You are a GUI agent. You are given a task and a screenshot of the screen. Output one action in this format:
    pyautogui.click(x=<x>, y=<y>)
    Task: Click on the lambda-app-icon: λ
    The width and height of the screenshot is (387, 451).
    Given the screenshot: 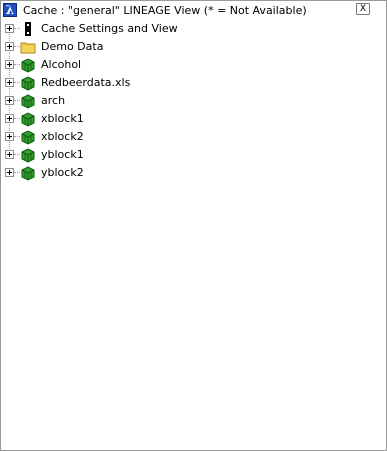 What is the action you would take?
    pyautogui.click(x=10, y=10)
    